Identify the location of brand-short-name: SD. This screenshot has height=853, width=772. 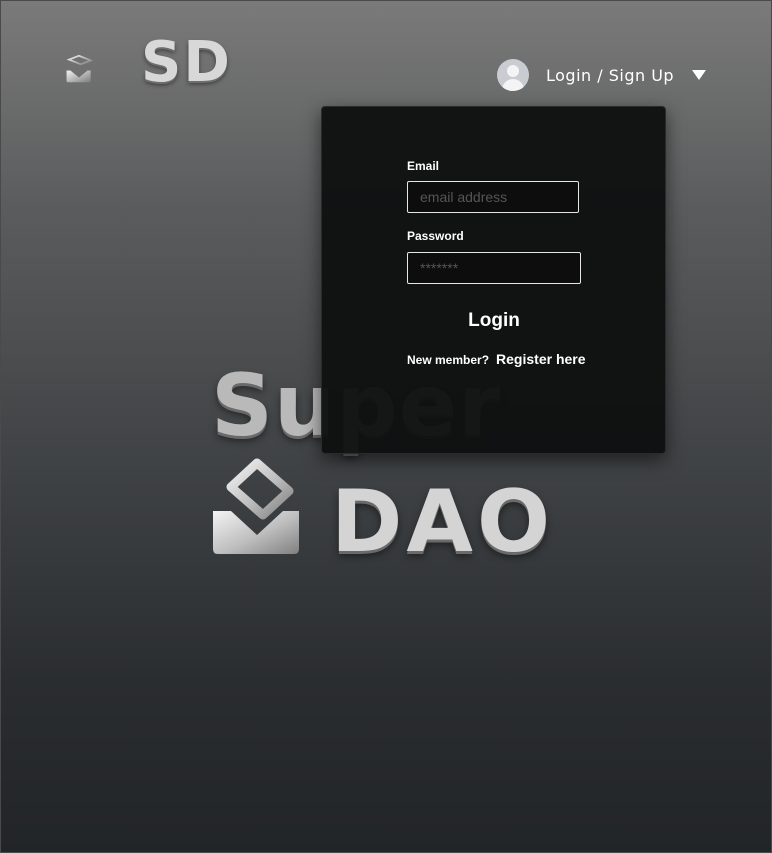
(186, 62).